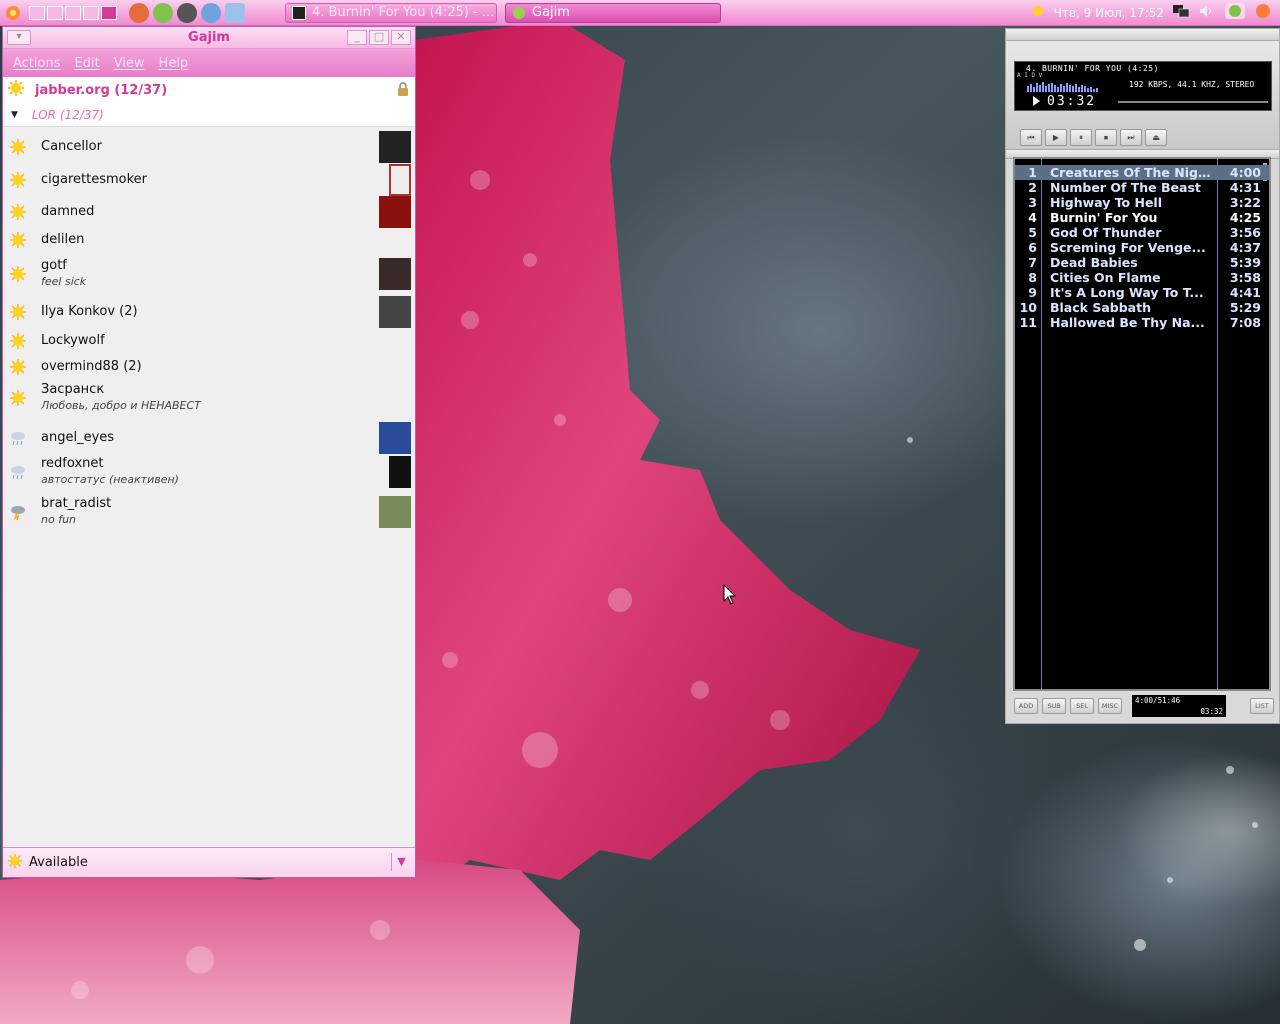 Image resolution: width=1280 pixels, height=1024 pixels. What do you see at coordinates (1072, 101) in the screenshot?
I see `elapsed-time: 03:32` at bounding box center [1072, 101].